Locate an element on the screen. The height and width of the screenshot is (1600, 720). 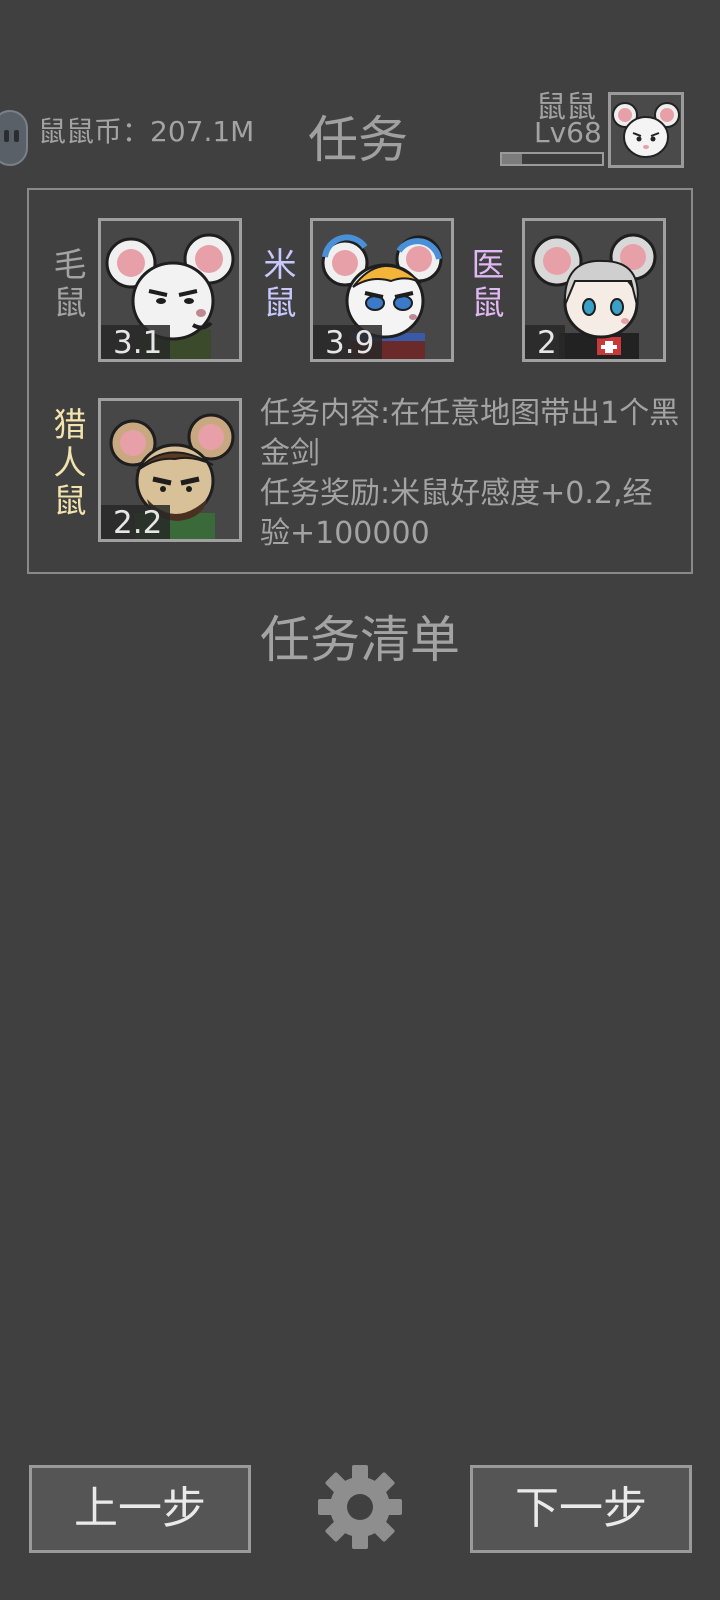
npc-name-mishu: 米 鼠 is located at coordinates (280, 284).